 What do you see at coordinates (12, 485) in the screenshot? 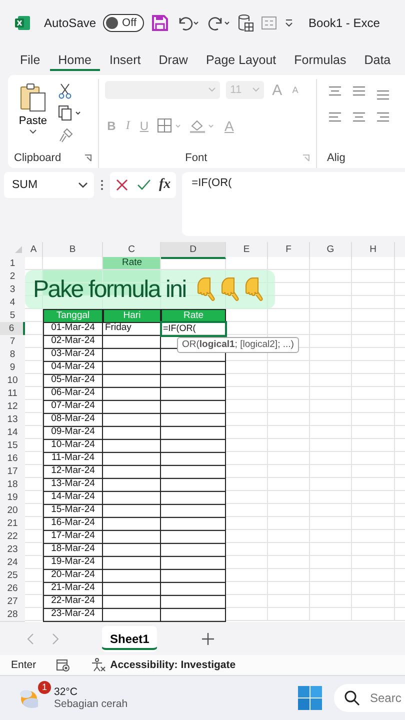
I see `row-header: 18` at bounding box center [12, 485].